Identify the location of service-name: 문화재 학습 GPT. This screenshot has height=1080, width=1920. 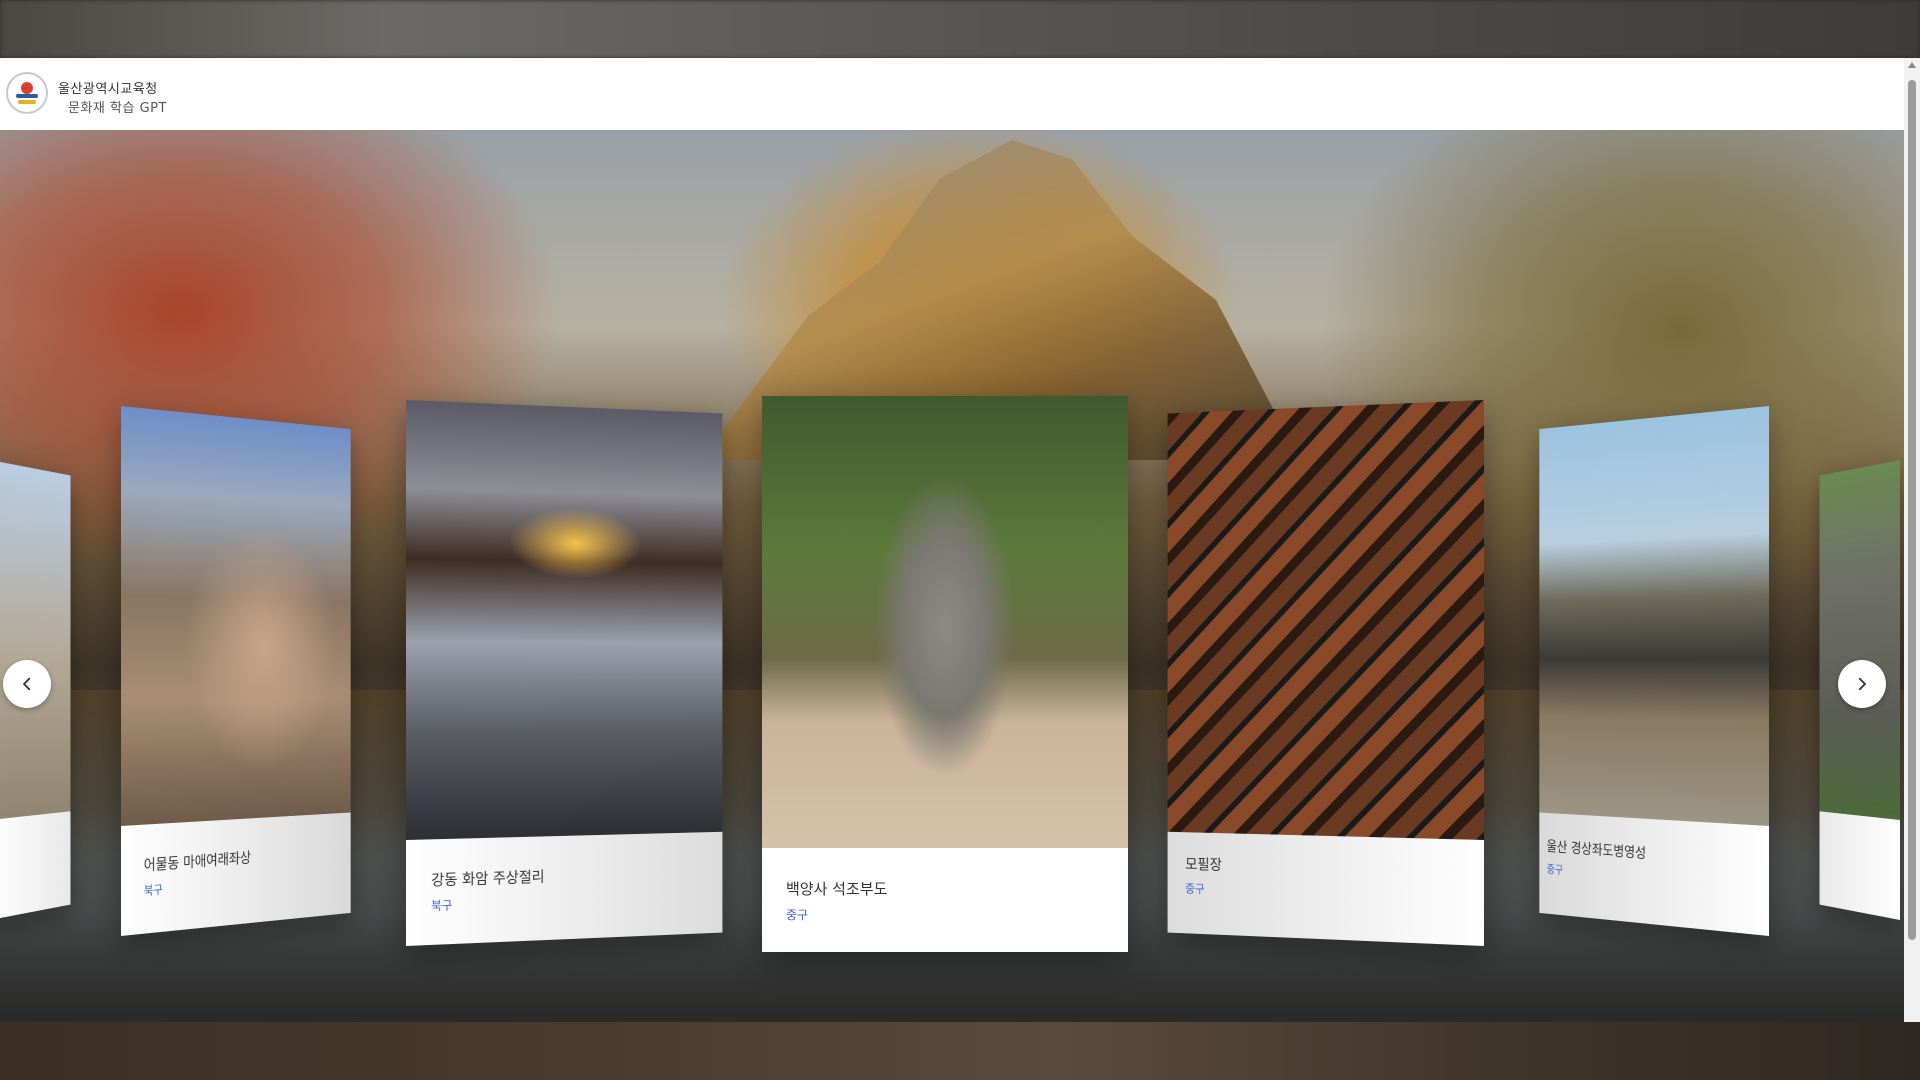
(117, 108).